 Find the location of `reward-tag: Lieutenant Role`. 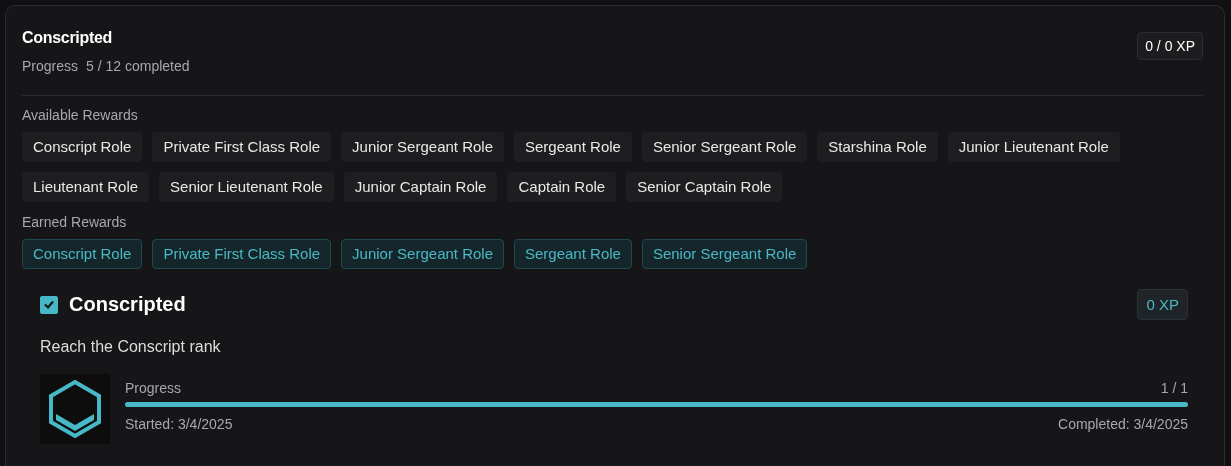

reward-tag: Lieutenant Role is located at coordinates (86, 187).